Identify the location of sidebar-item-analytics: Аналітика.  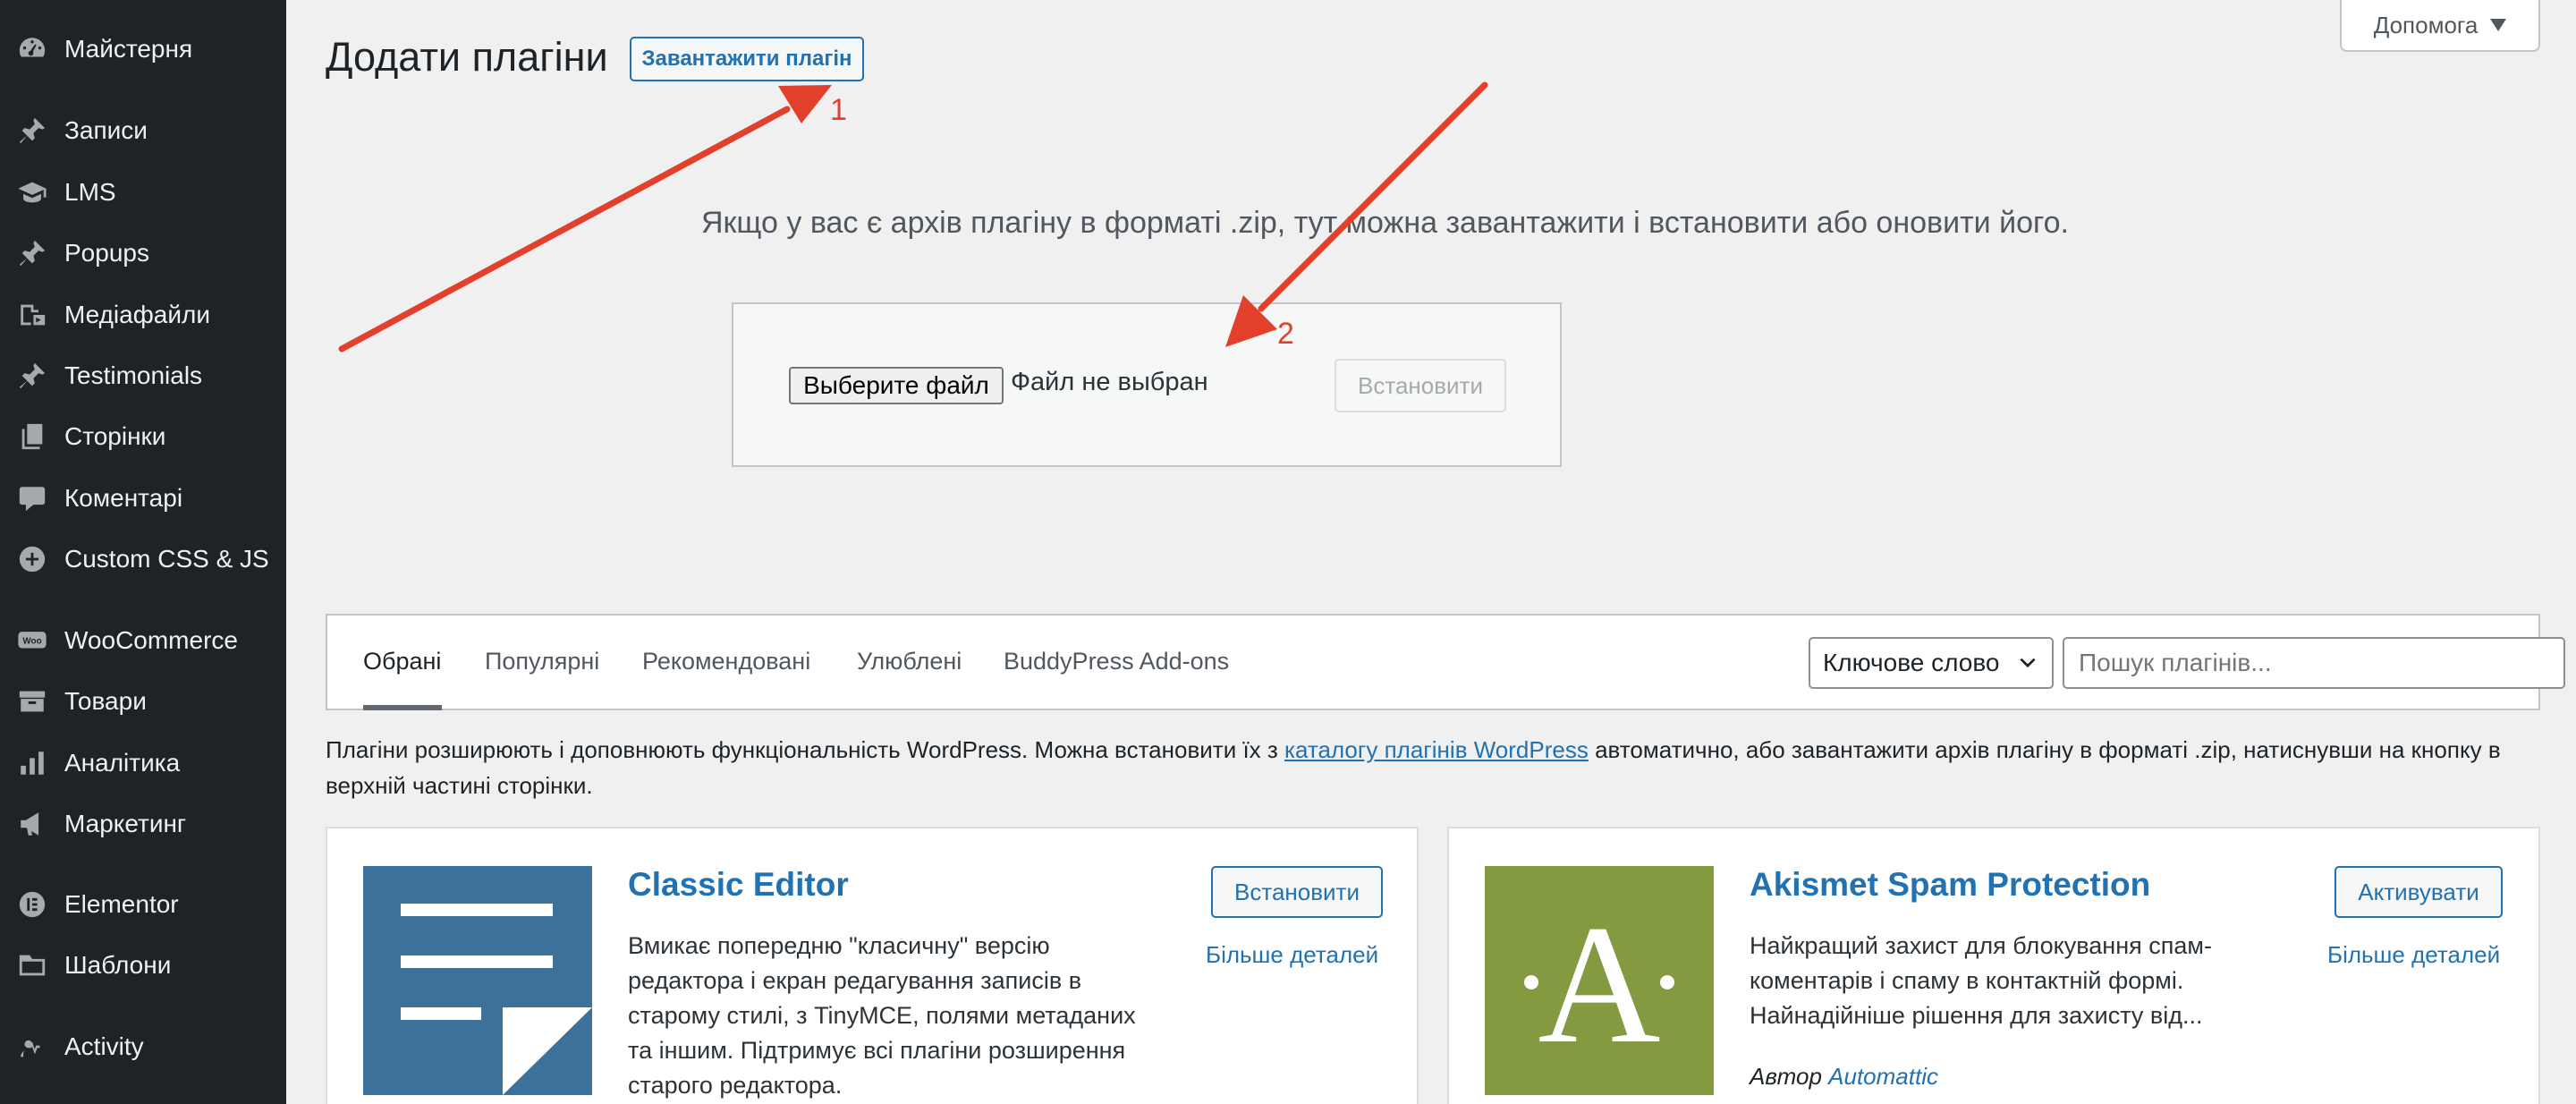
(143, 763).